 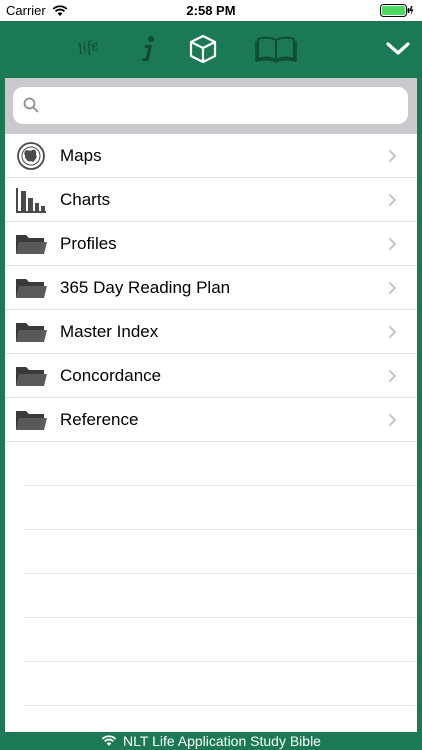 I want to click on cube-icon, so click(x=203, y=49).